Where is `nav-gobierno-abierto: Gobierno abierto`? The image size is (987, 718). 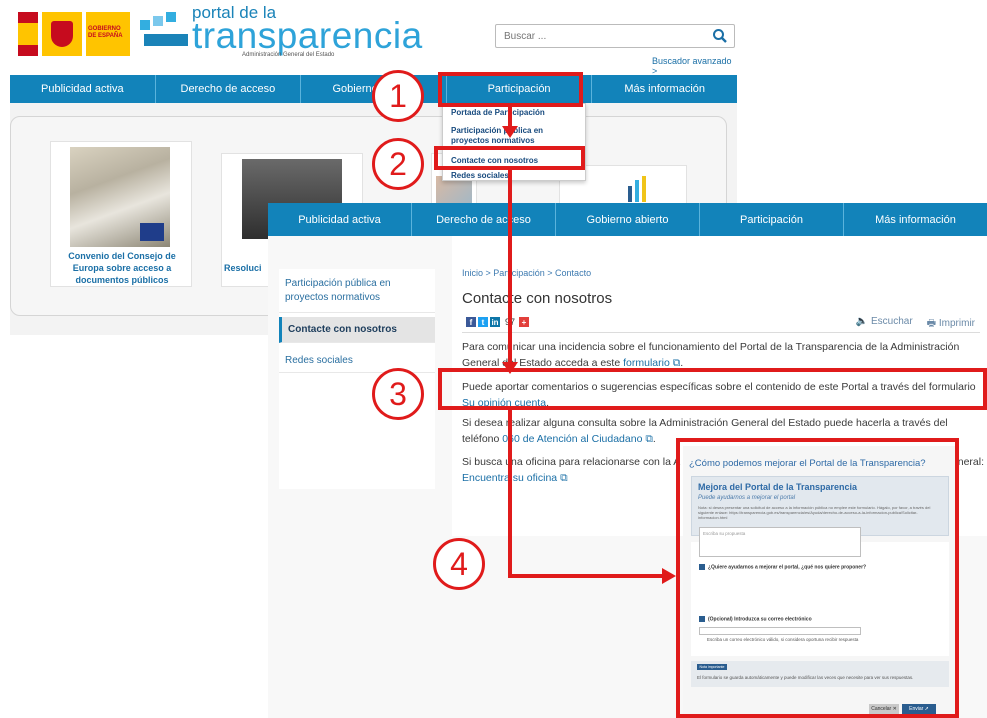
nav-gobierno-abierto: Gobierno abierto is located at coordinates (628, 219).